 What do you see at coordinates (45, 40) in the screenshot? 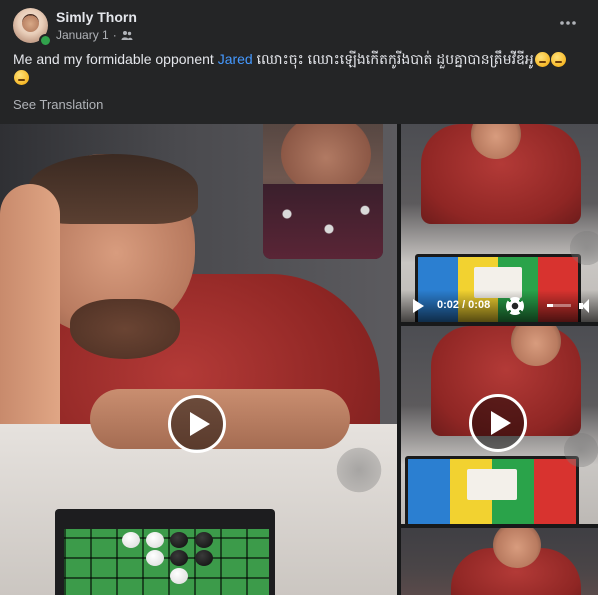
I see `online-status-dot` at bounding box center [45, 40].